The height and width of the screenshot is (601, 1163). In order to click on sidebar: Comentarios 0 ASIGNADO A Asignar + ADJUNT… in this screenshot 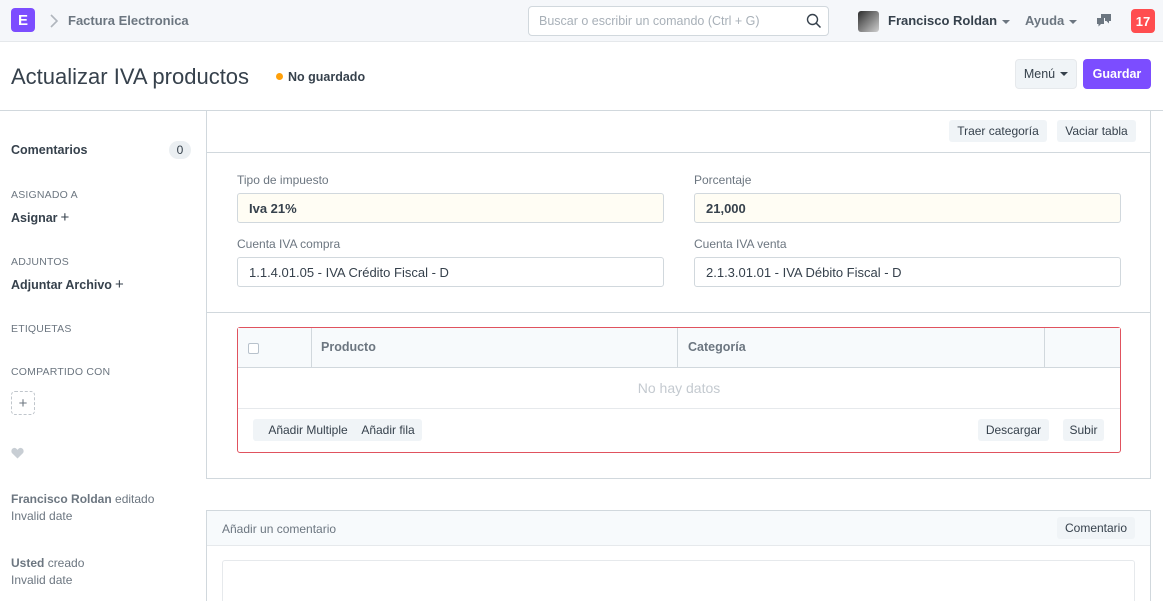, I will do `click(100, 356)`.